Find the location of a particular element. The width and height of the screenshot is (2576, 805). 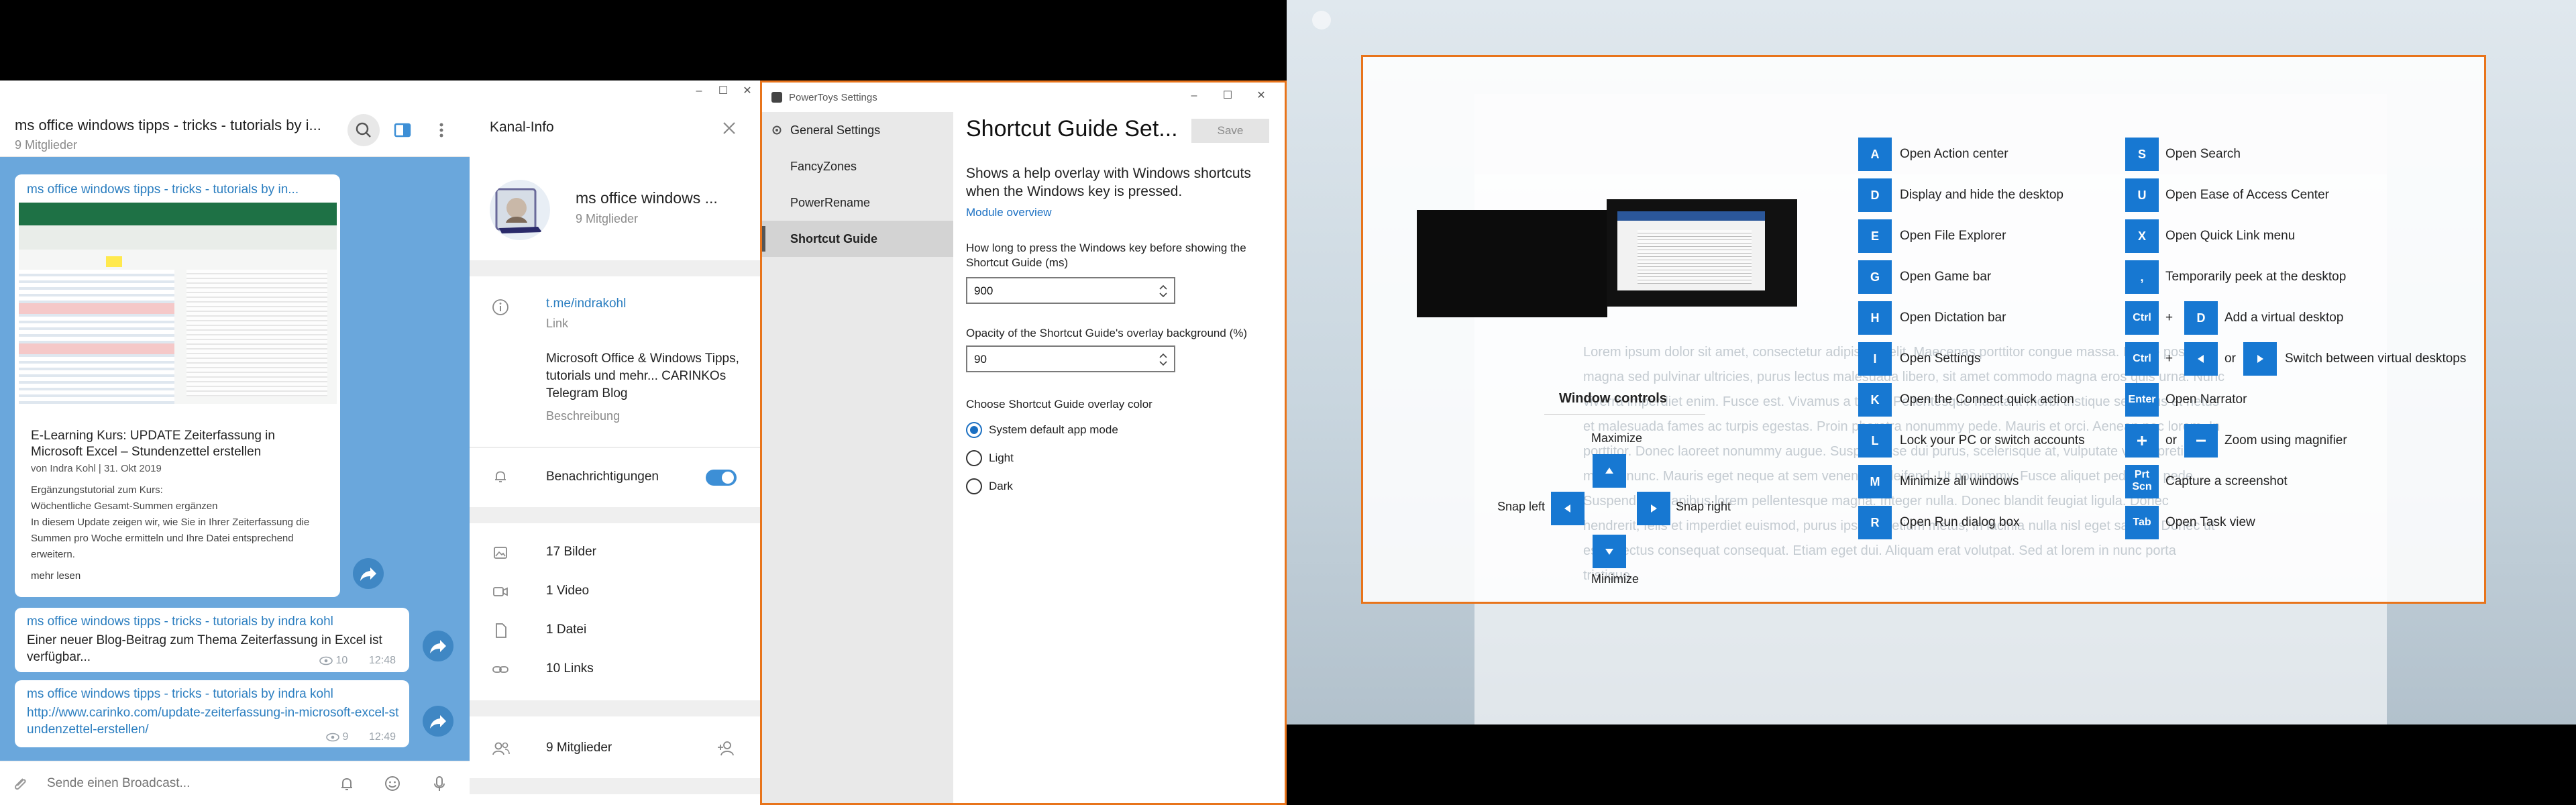

shortcut-label: Minimize all windows is located at coordinates (1959, 481).